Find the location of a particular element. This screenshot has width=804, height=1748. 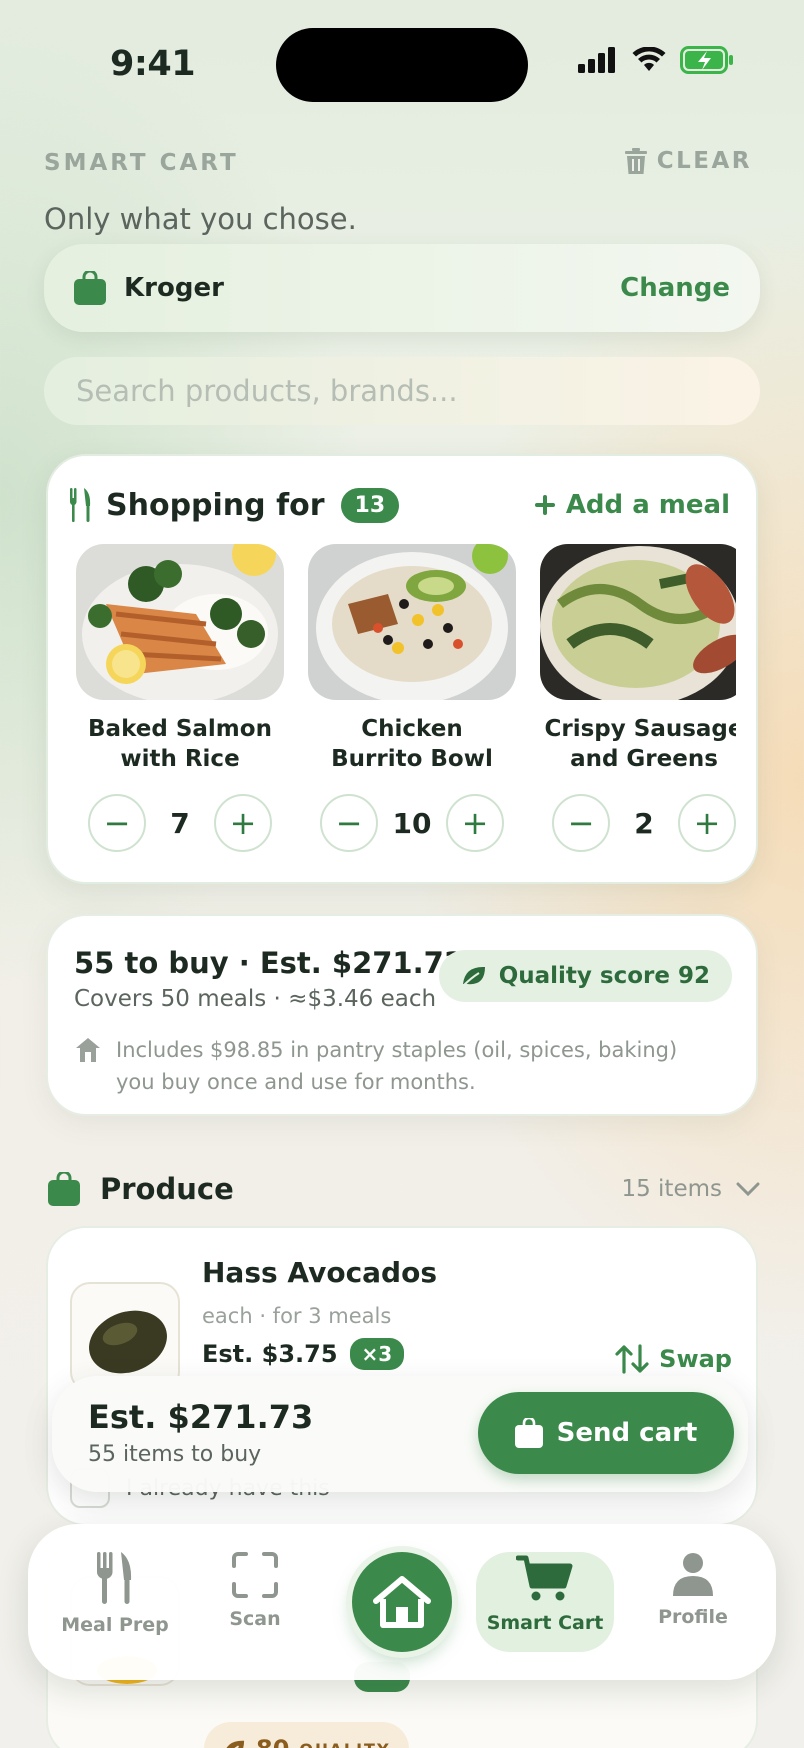

page-subtitle: Only what you chose. is located at coordinates (200, 219).